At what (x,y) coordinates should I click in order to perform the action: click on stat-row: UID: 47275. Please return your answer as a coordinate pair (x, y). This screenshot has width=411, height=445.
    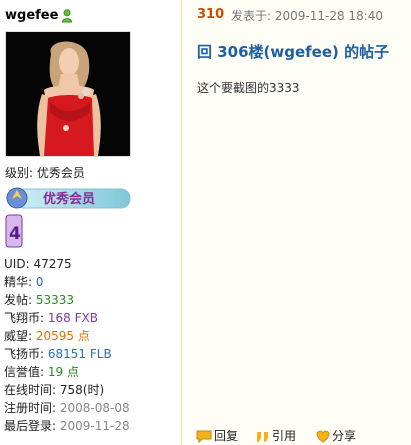
    Looking at the image, I should click on (67, 264).